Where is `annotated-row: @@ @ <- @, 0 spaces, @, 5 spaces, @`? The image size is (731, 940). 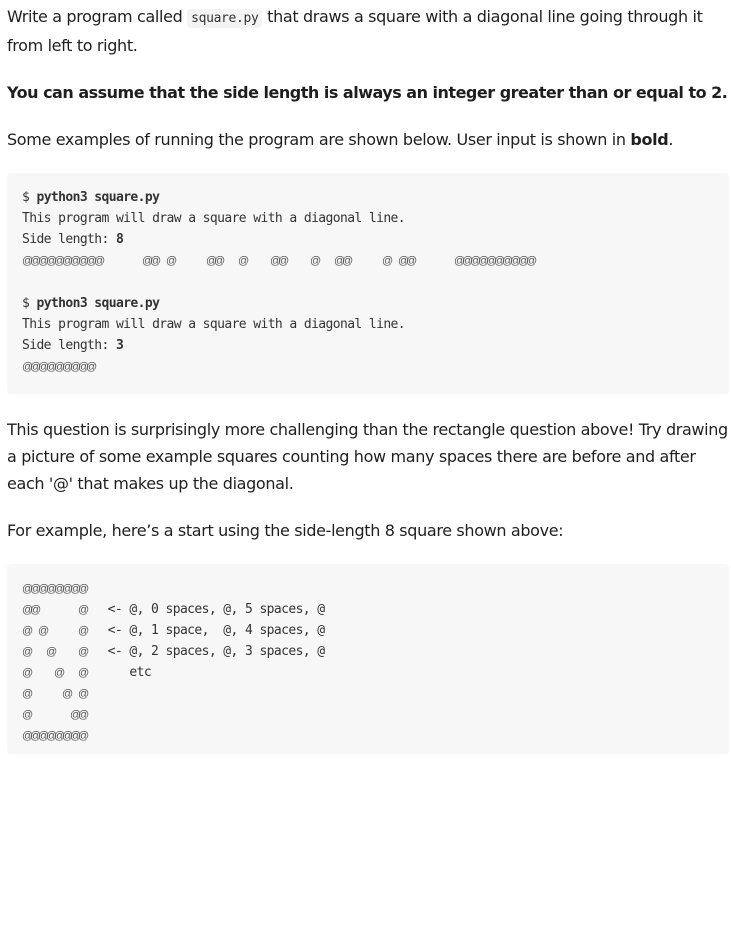
annotated-row: @@ @ <- @, 0 spaces, @, 5 spaces, @ is located at coordinates (368, 609).